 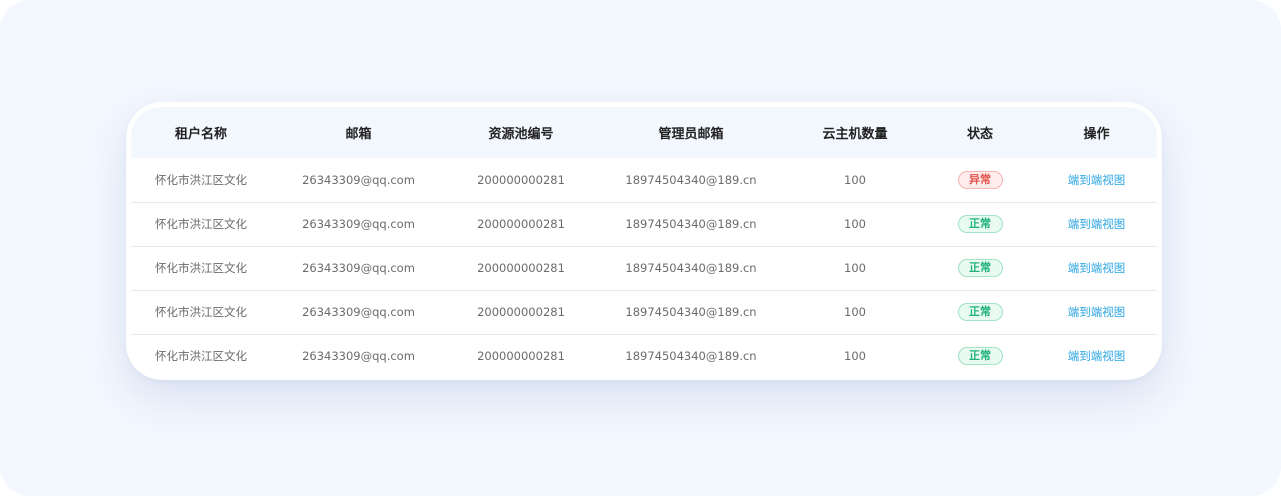 I want to click on column-header-resource-pool-id: 资源池编号, so click(x=521, y=134).